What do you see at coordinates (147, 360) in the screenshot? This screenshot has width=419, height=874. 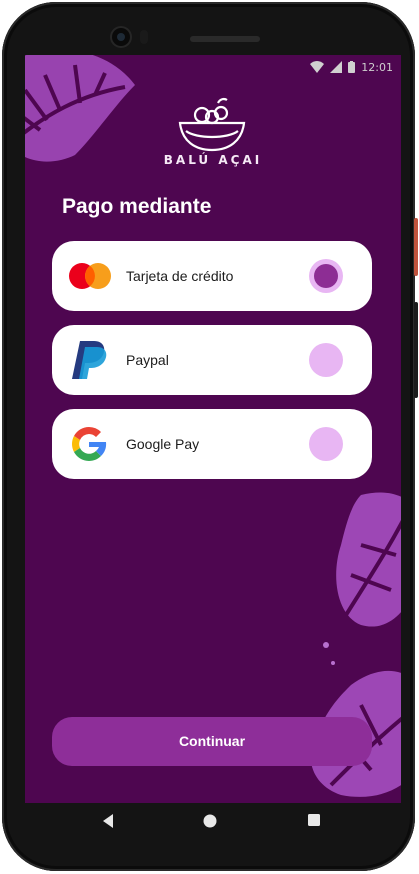 I see `payment-option-label: Paypal` at bounding box center [147, 360].